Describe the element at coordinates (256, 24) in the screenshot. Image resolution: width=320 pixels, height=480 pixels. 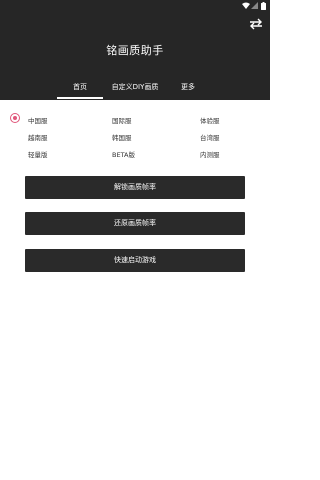
I see `swap-icon` at that location.